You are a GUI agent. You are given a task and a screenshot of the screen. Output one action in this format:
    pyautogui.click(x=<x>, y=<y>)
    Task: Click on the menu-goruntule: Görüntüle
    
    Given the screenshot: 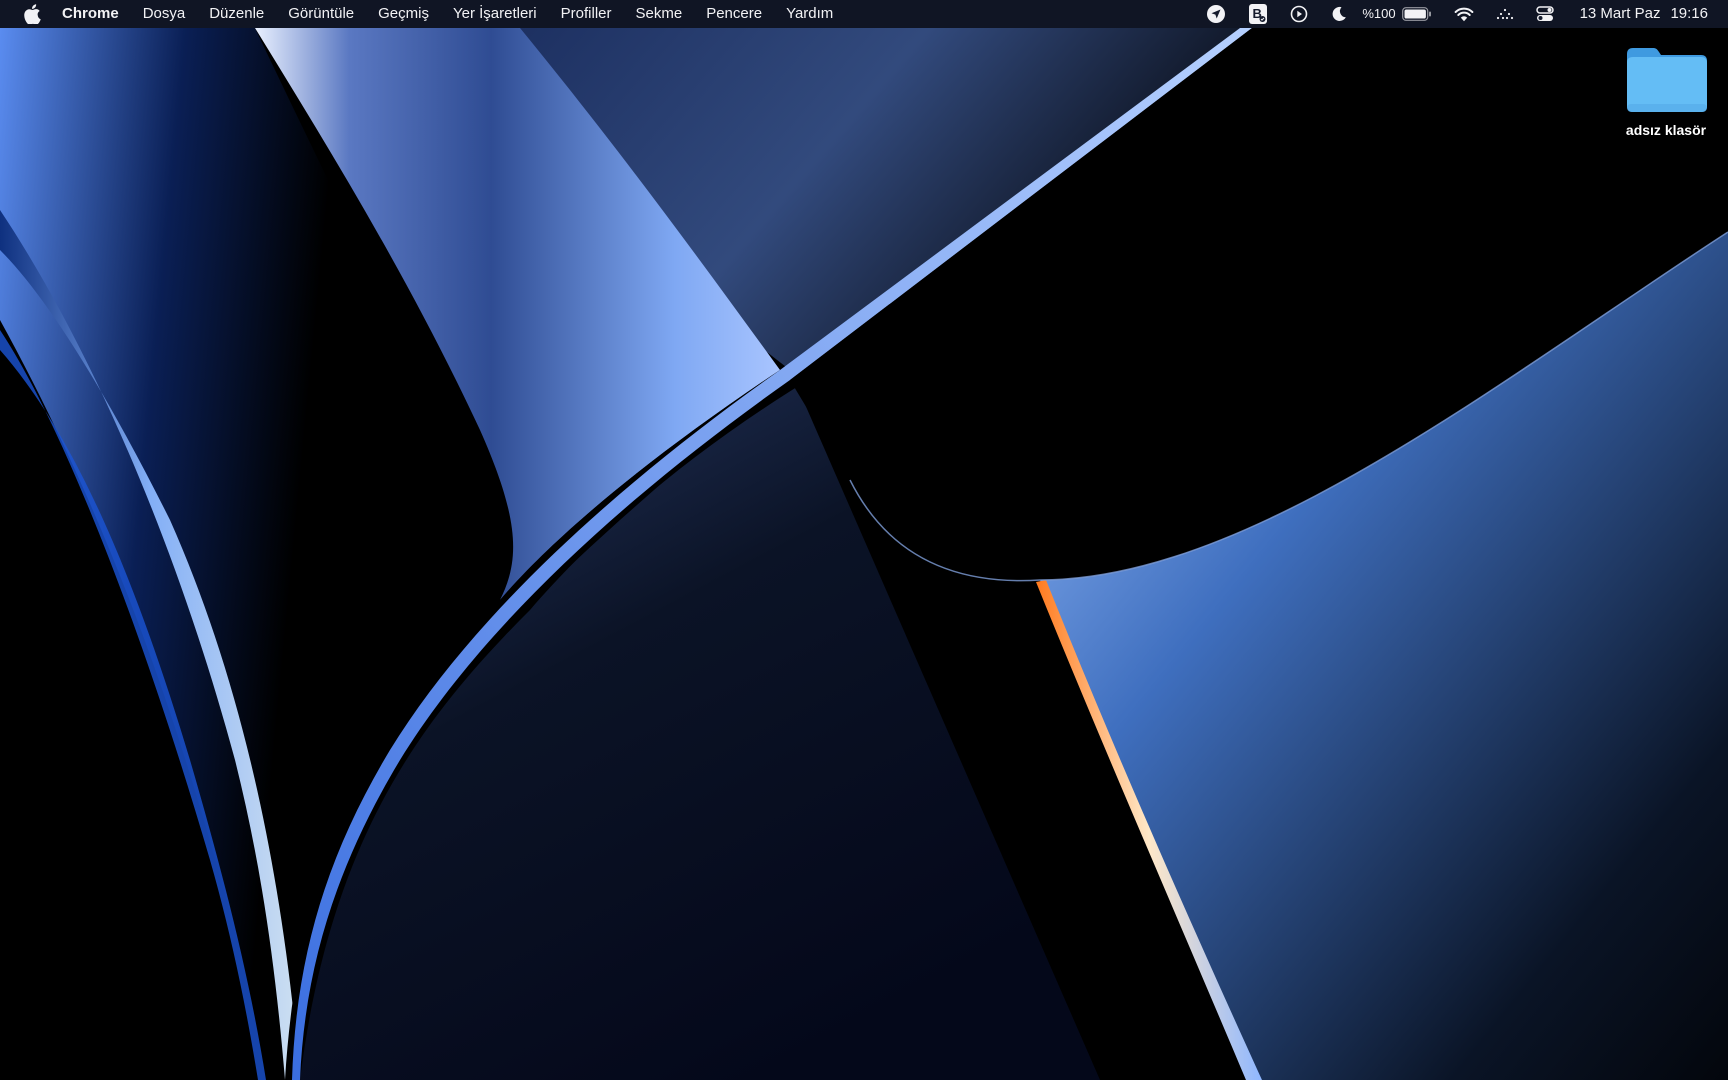 What is the action you would take?
    pyautogui.click(x=321, y=14)
    